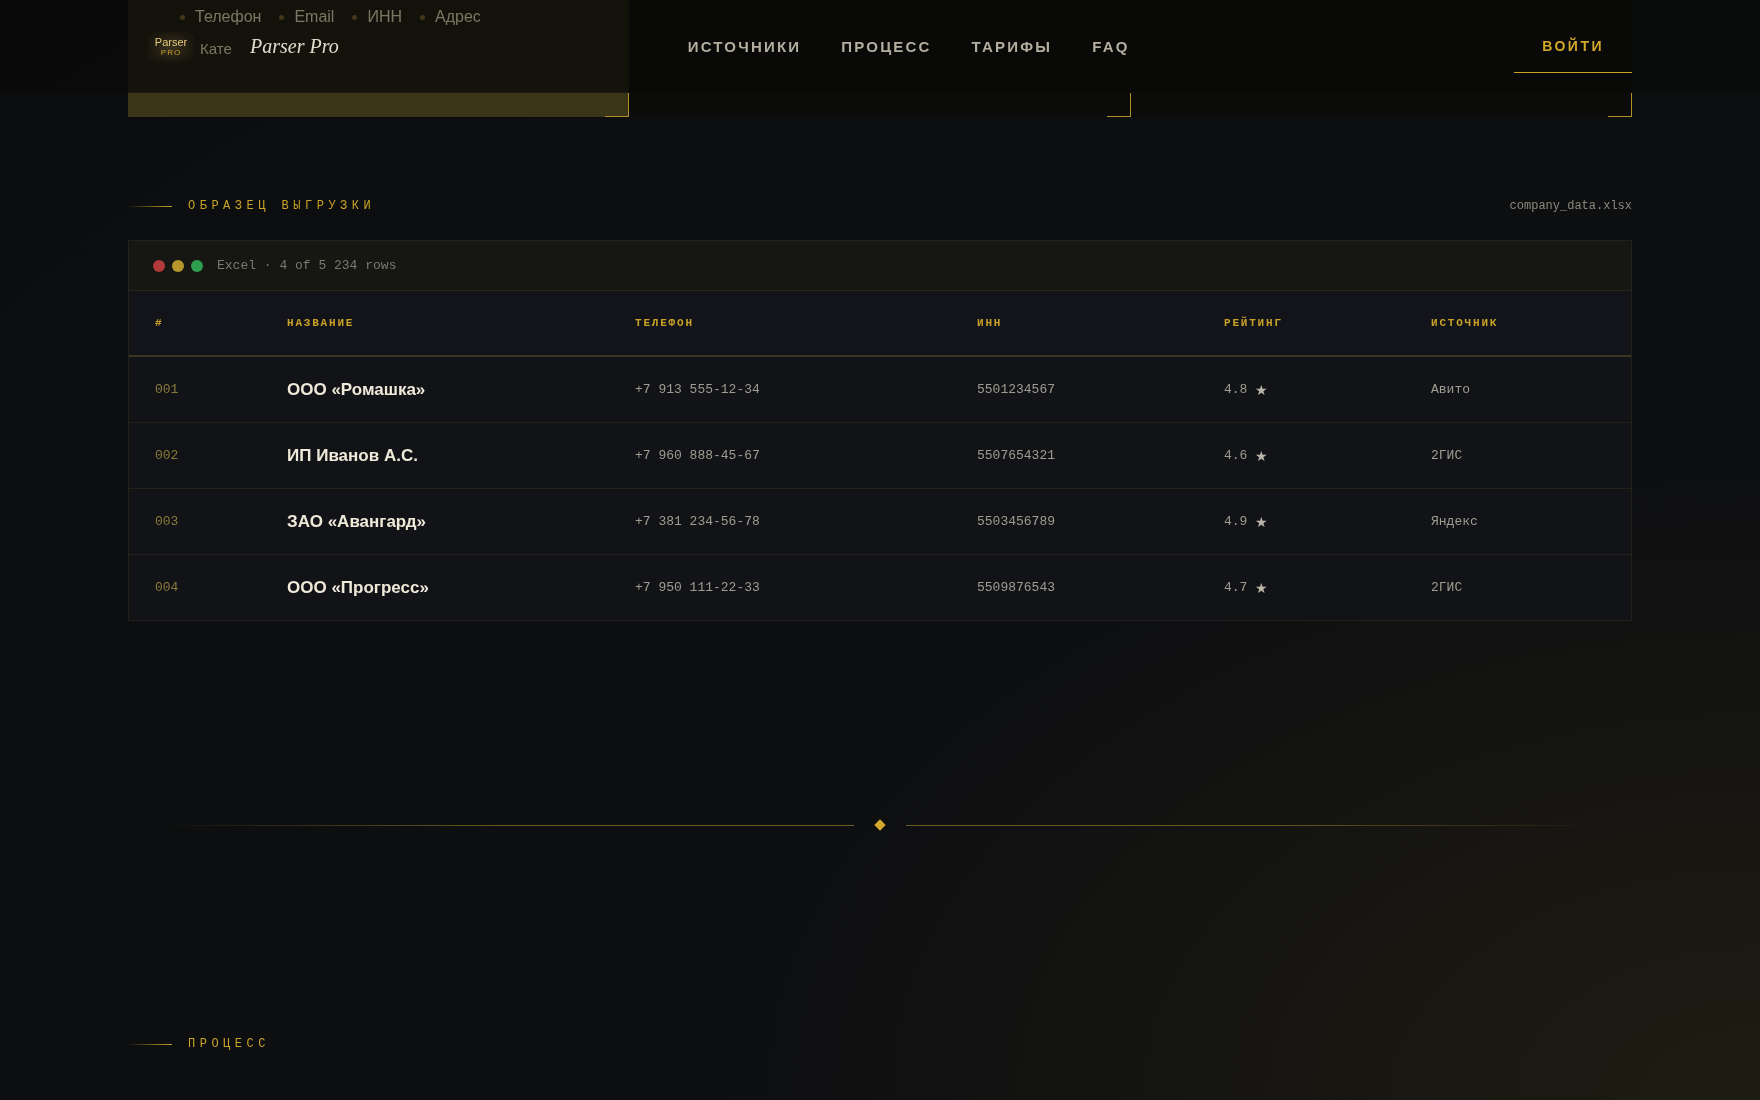 Image resolution: width=1760 pixels, height=1100 pixels. What do you see at coordinates (698, 389) in the screenshot?
I see `phone-cell-text: +7 913 555-12-34` at bounding box center [698, 389].